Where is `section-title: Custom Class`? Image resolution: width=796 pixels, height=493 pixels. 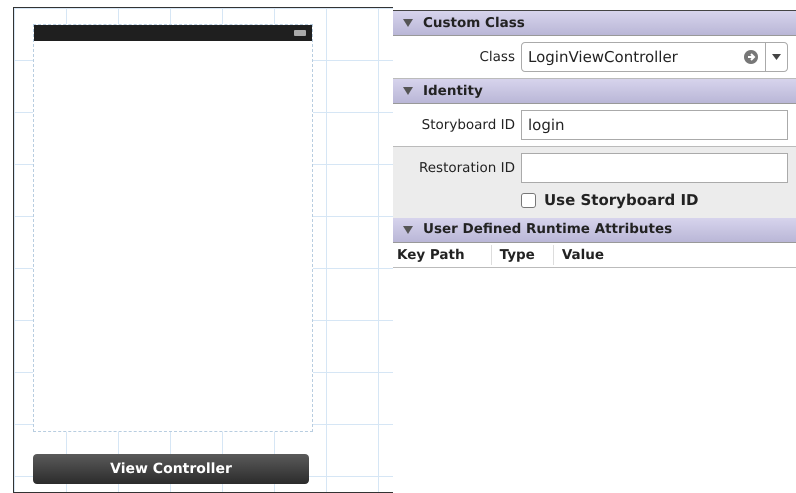
section-title: Custom Class is located at coordinates (474, 23).